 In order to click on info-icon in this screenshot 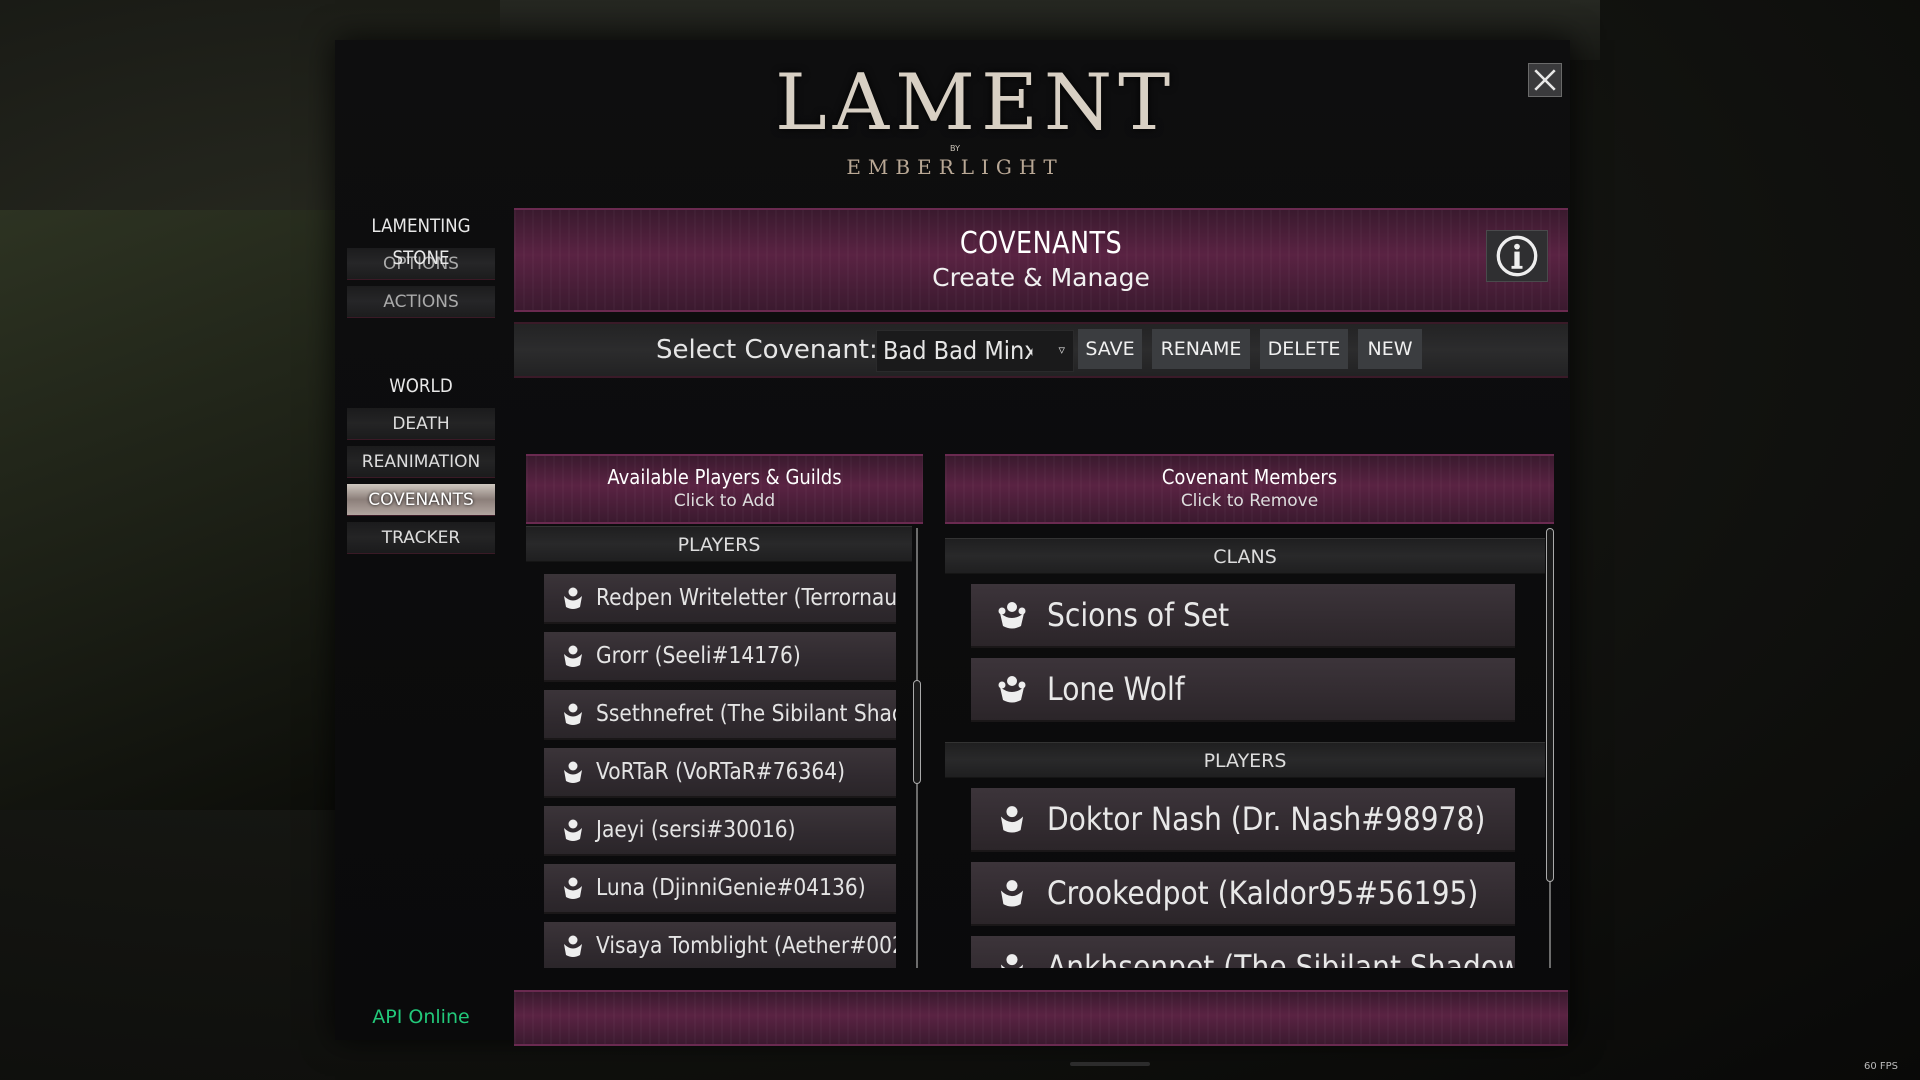, I will do `click(1517, 256)`.